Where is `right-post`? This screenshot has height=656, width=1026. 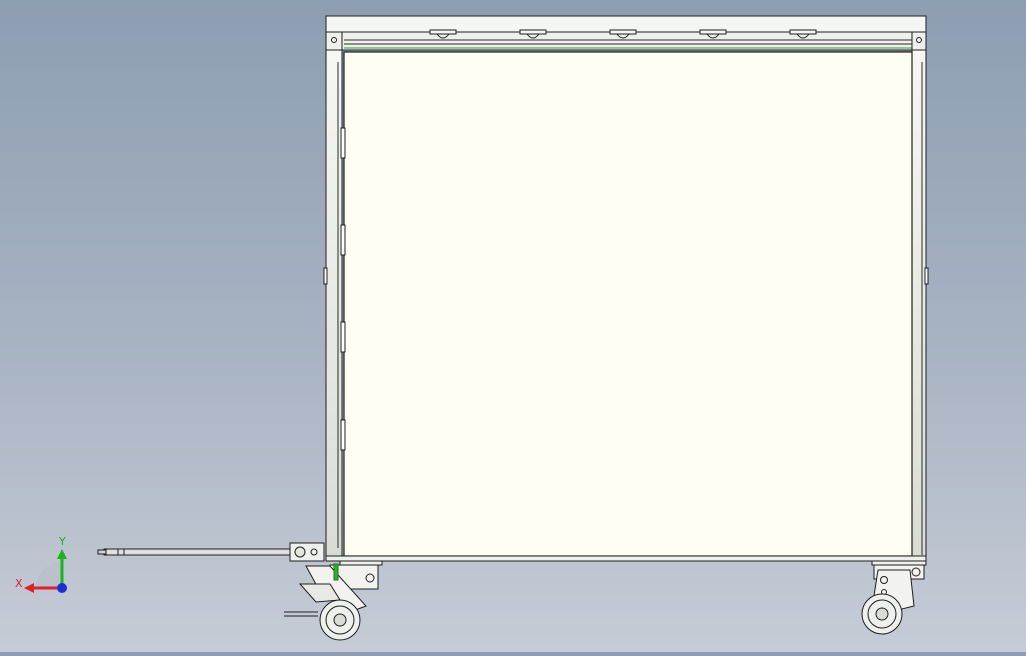
right-post is located at coordinates (919, 305).